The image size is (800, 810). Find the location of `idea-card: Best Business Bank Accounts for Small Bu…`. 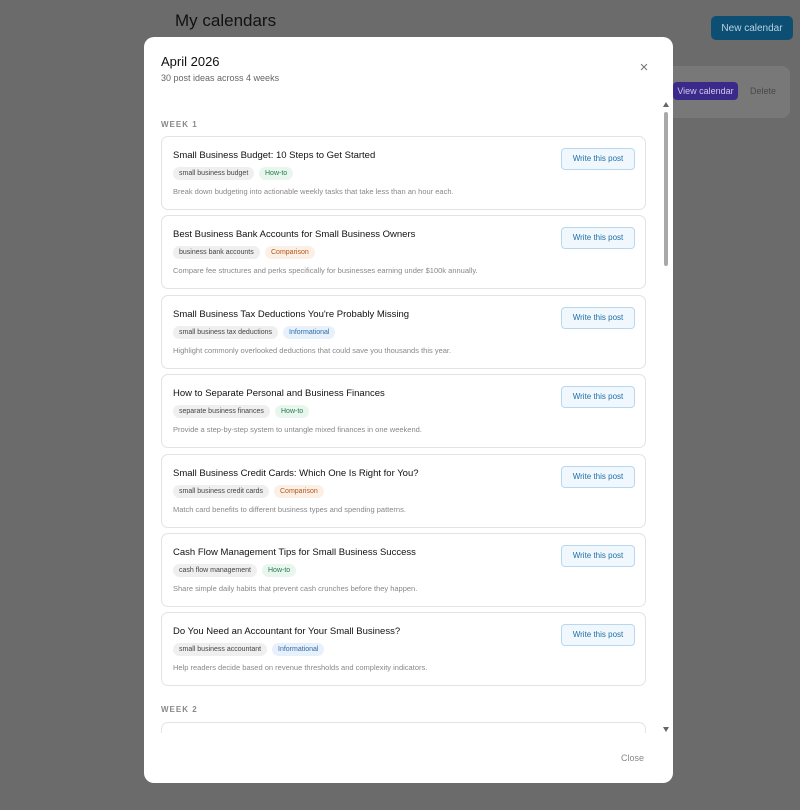

idea-card: Best Business Bank Accounts for Small Bu… is located at coordinates (403, 252).